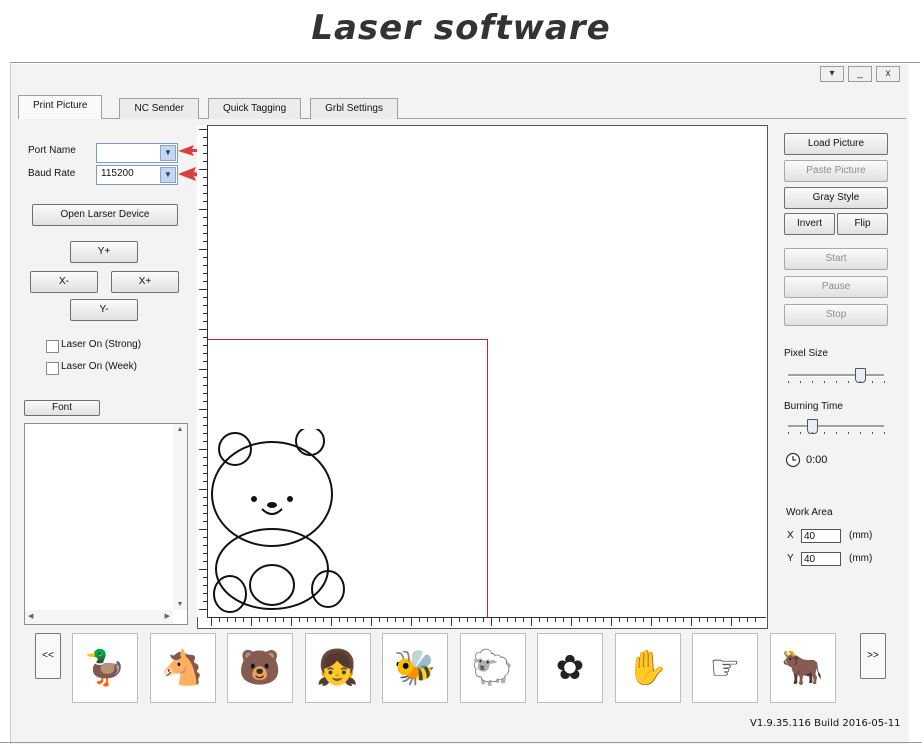 The height and width of the screenshot is (747, 922). I want to click on tab-nc-sender: NC Sender, so click(159, 108).